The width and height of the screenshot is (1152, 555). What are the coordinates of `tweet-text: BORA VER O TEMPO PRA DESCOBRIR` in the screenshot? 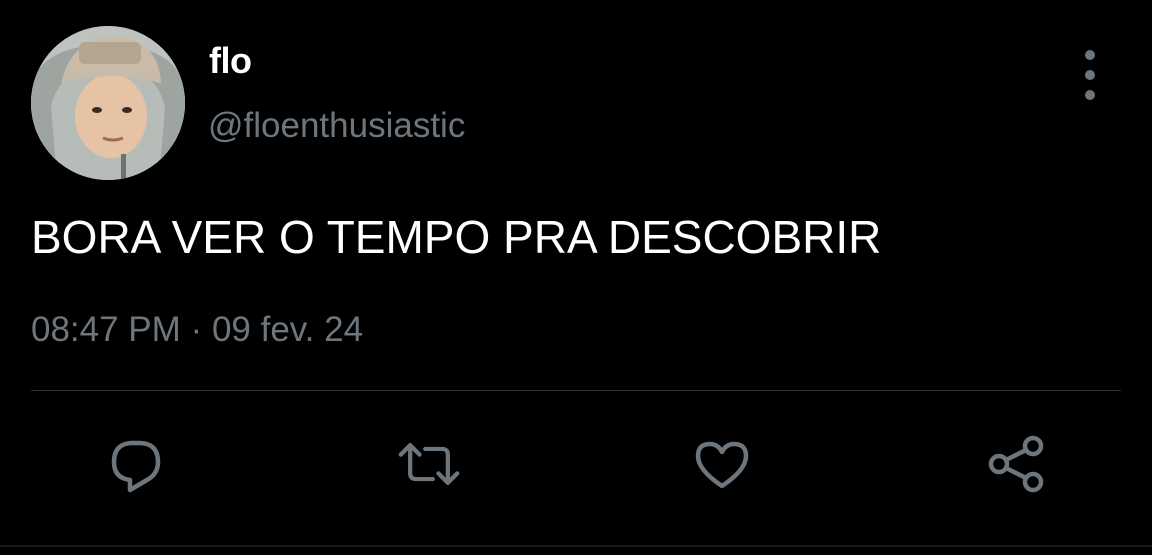 It's located at (456, 237).